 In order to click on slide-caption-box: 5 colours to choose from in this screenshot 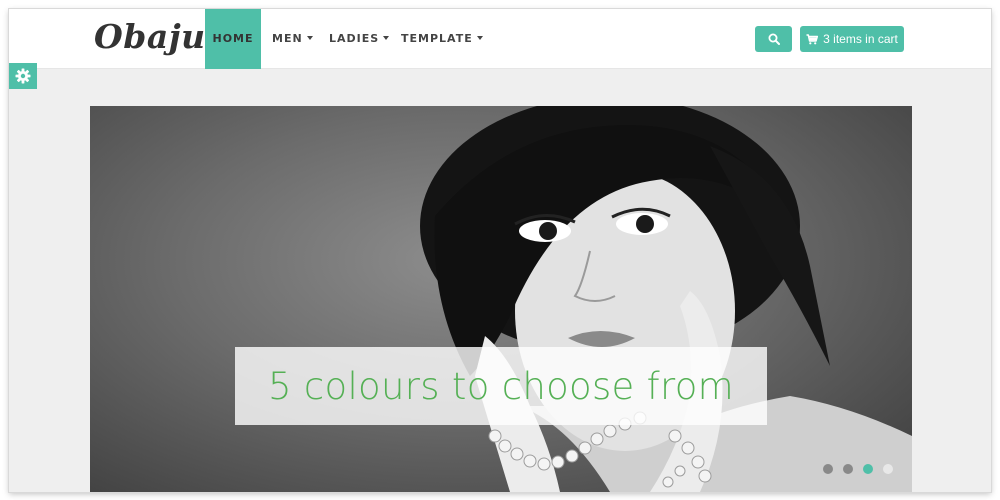, I will do `click(501, 386)`.